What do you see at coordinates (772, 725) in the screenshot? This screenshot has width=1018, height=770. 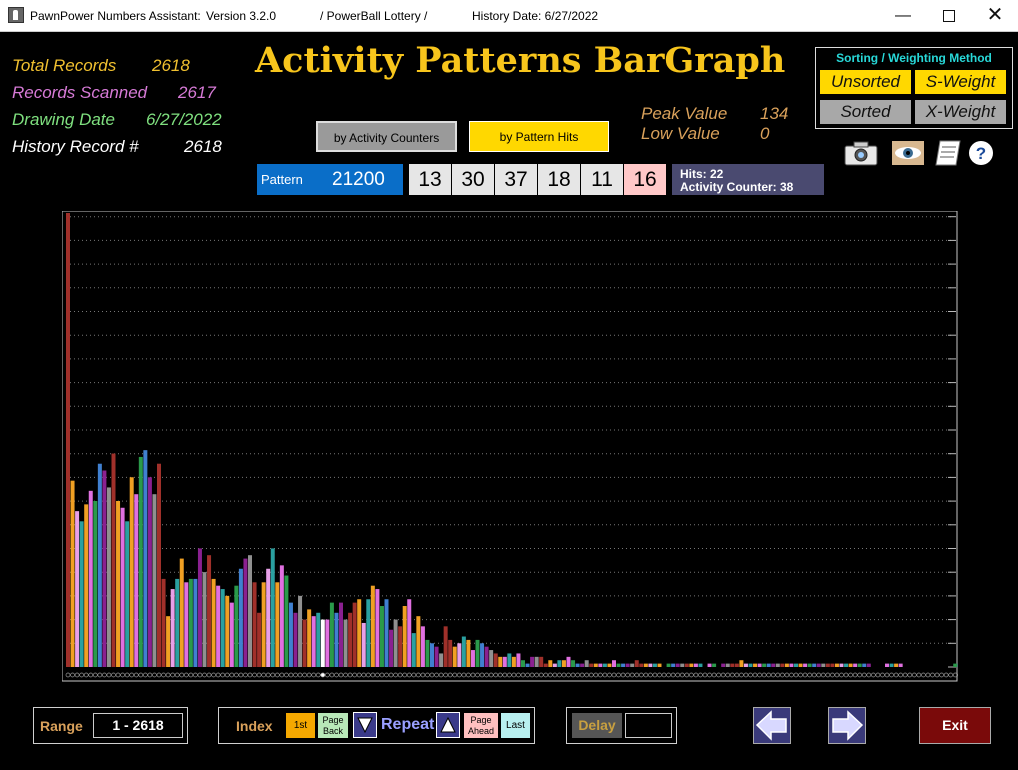 I see `previous-button` at bounding box center [772, 725].